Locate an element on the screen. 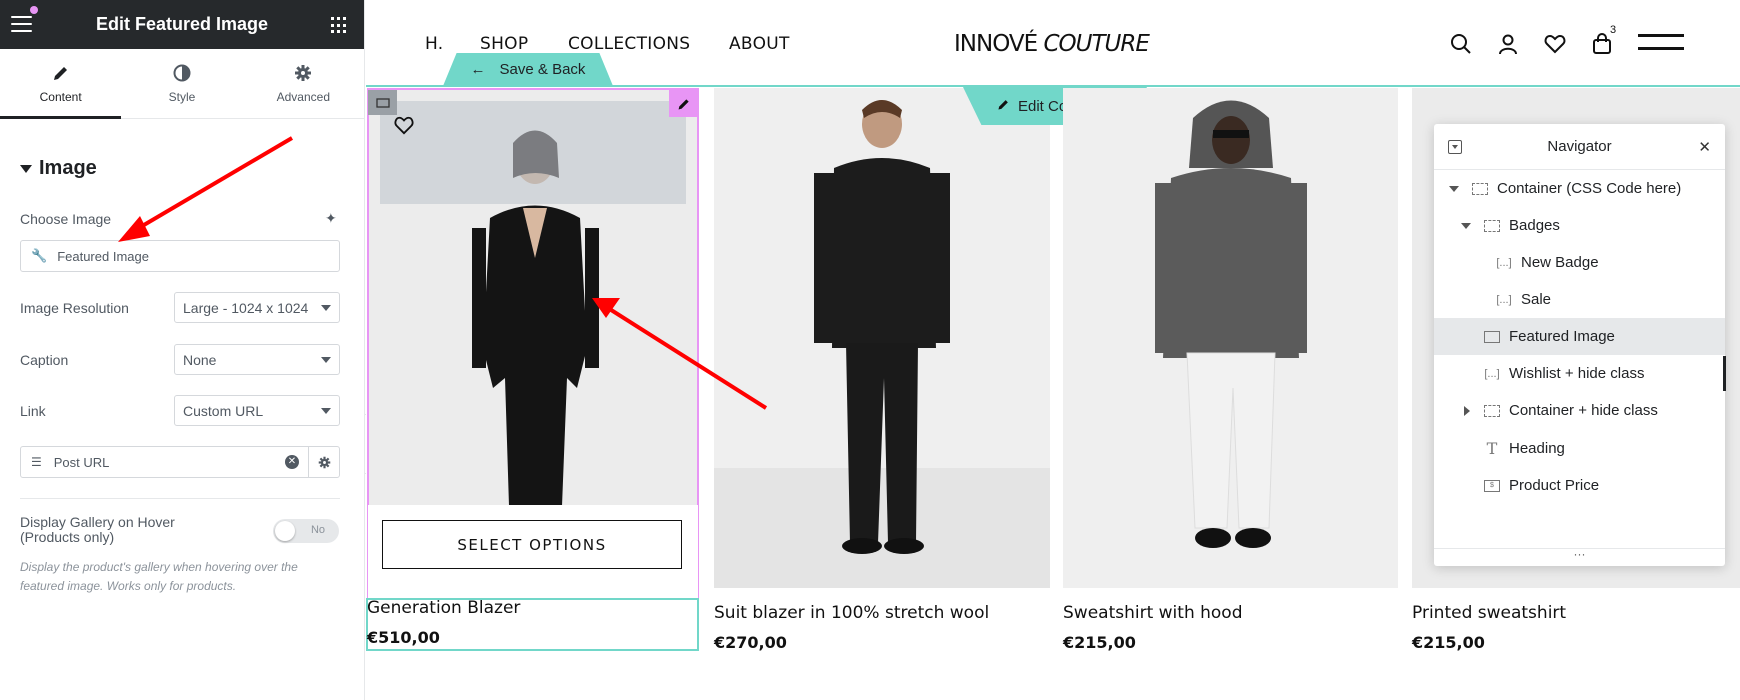 The width and height of the screenshot is (1740, 700). tab-content: Content is located at coordinates (61, 84).